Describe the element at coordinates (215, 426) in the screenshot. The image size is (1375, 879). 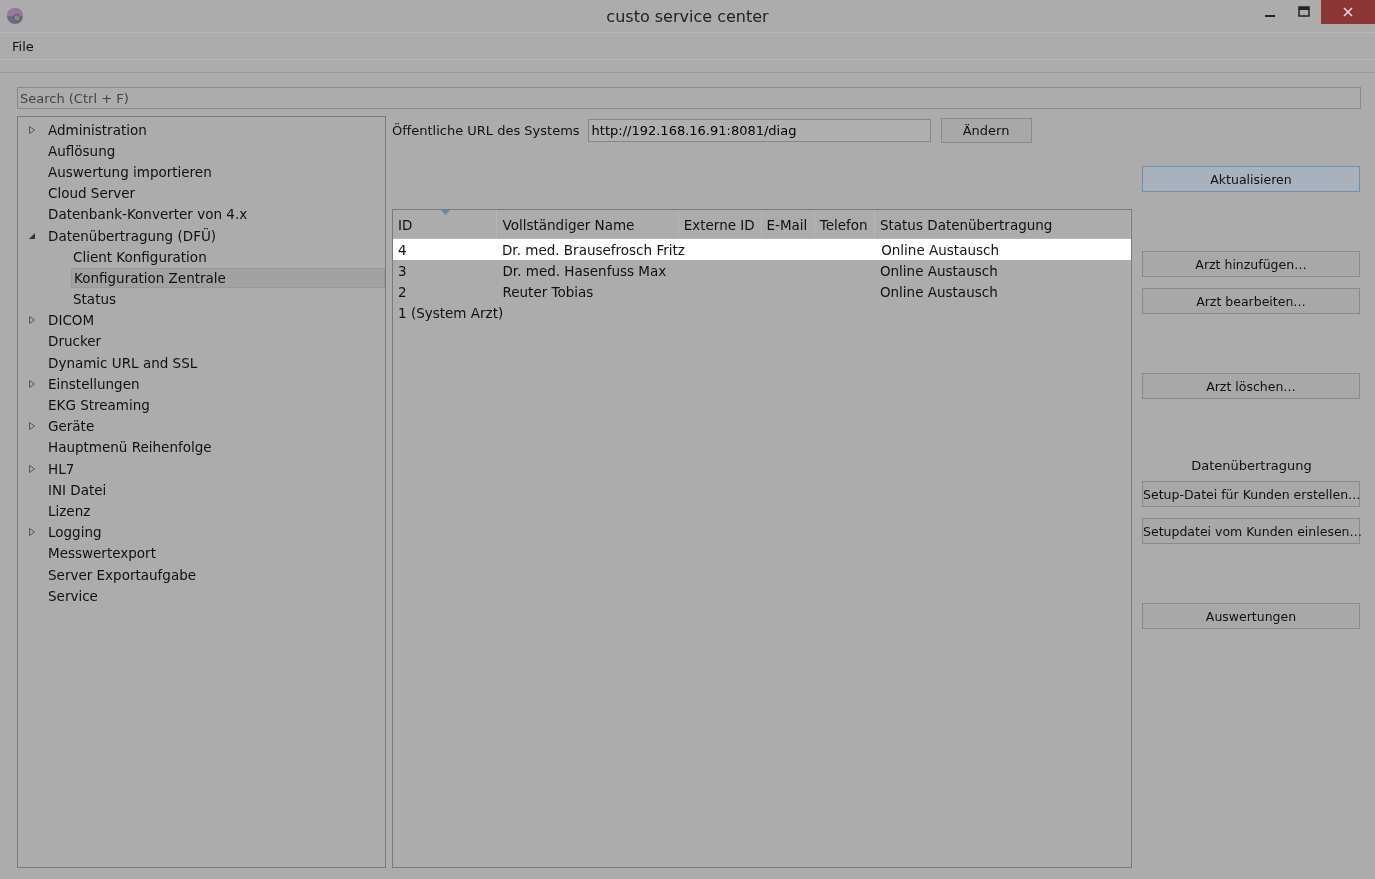
I see `tree-item: Geräte` at that location.